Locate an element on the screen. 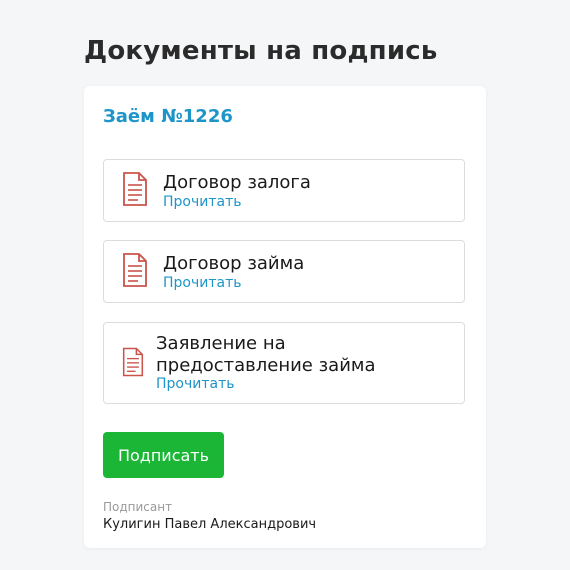 The width and height of the screenshot is (570, 570). document-title-line: Заявление на is located at coordinates (221, 343).